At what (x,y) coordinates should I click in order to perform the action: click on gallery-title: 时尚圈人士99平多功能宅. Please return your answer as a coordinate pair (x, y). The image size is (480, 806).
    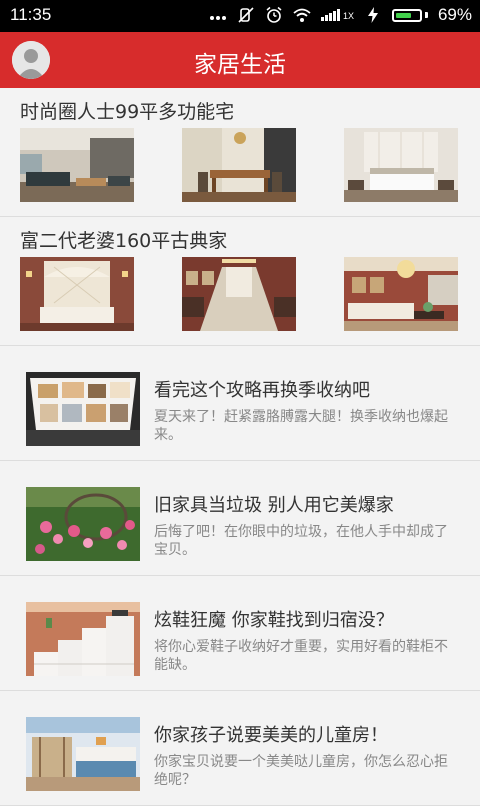
    Looking at the image, I should click on (127, 112).